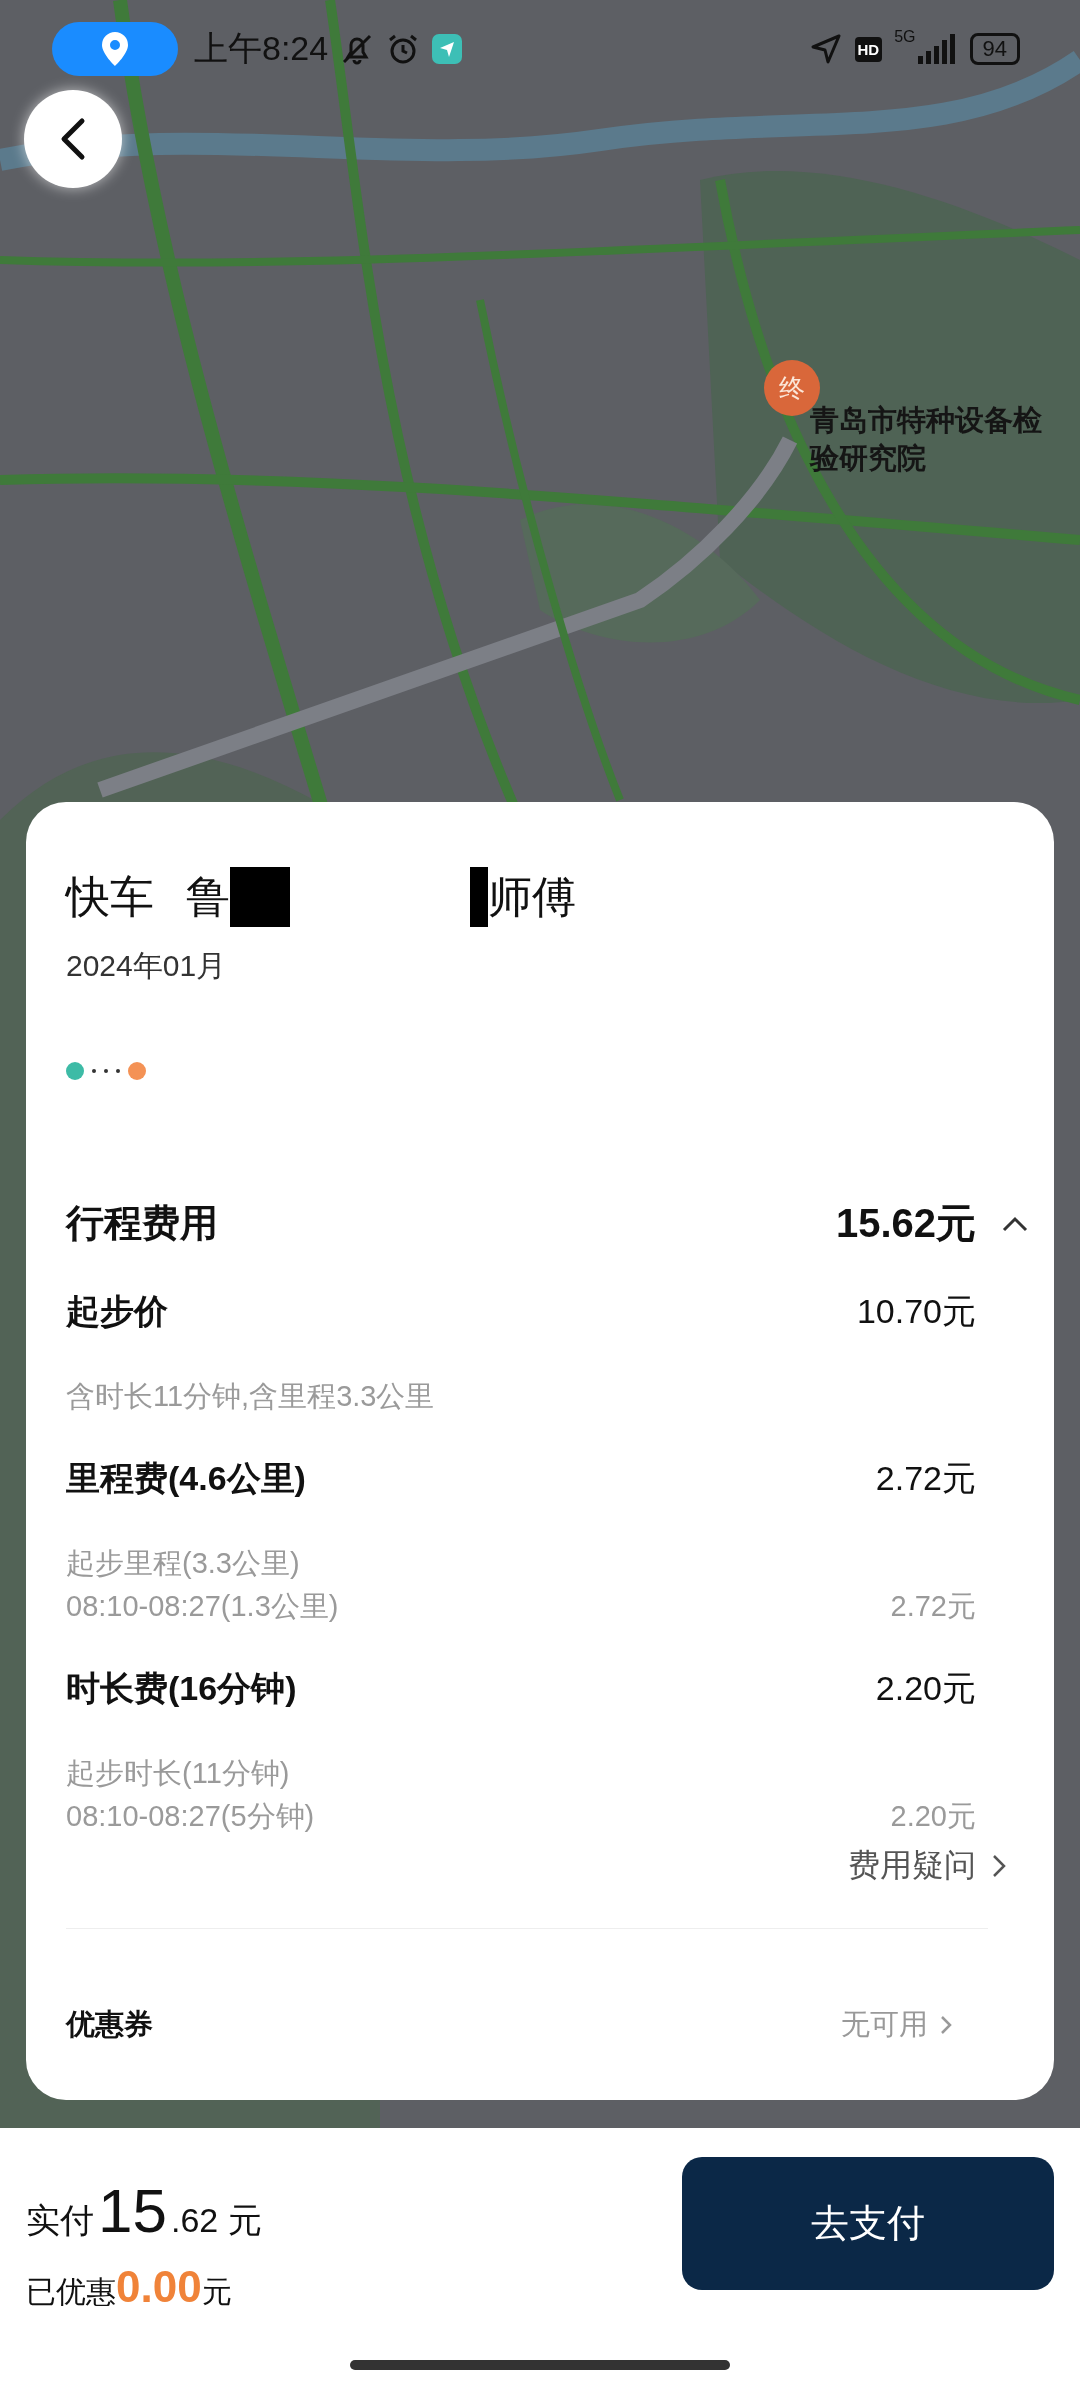 The image size is (1080, 2400). I want to click on fee-detail: 08:10-08:27(1.3公里), so click(203, 1606).